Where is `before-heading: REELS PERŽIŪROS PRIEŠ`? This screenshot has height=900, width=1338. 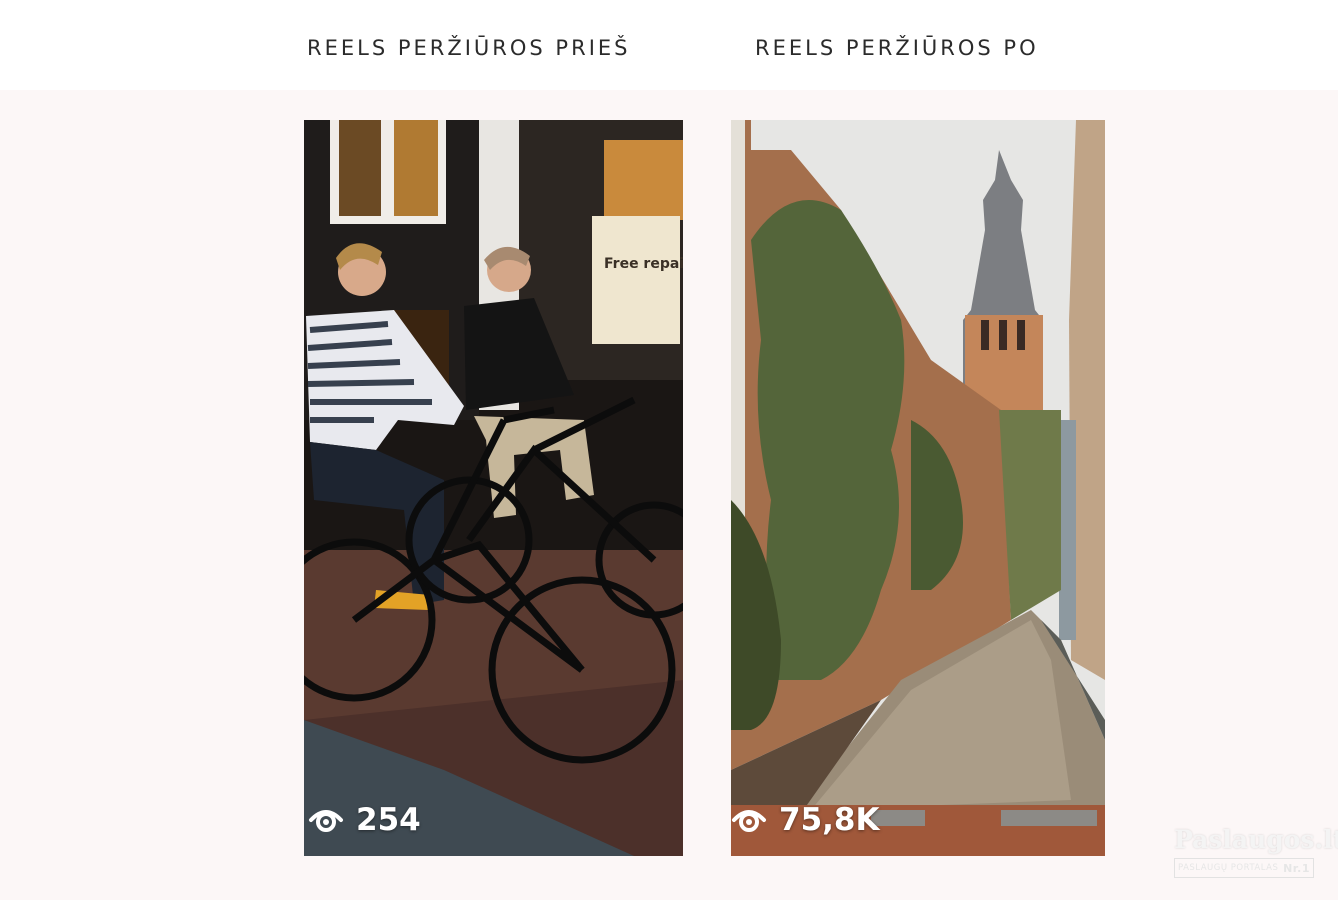 before-heading: REELS PERŽIŪROS PRIEŠ is located at coordinates (469, 48).